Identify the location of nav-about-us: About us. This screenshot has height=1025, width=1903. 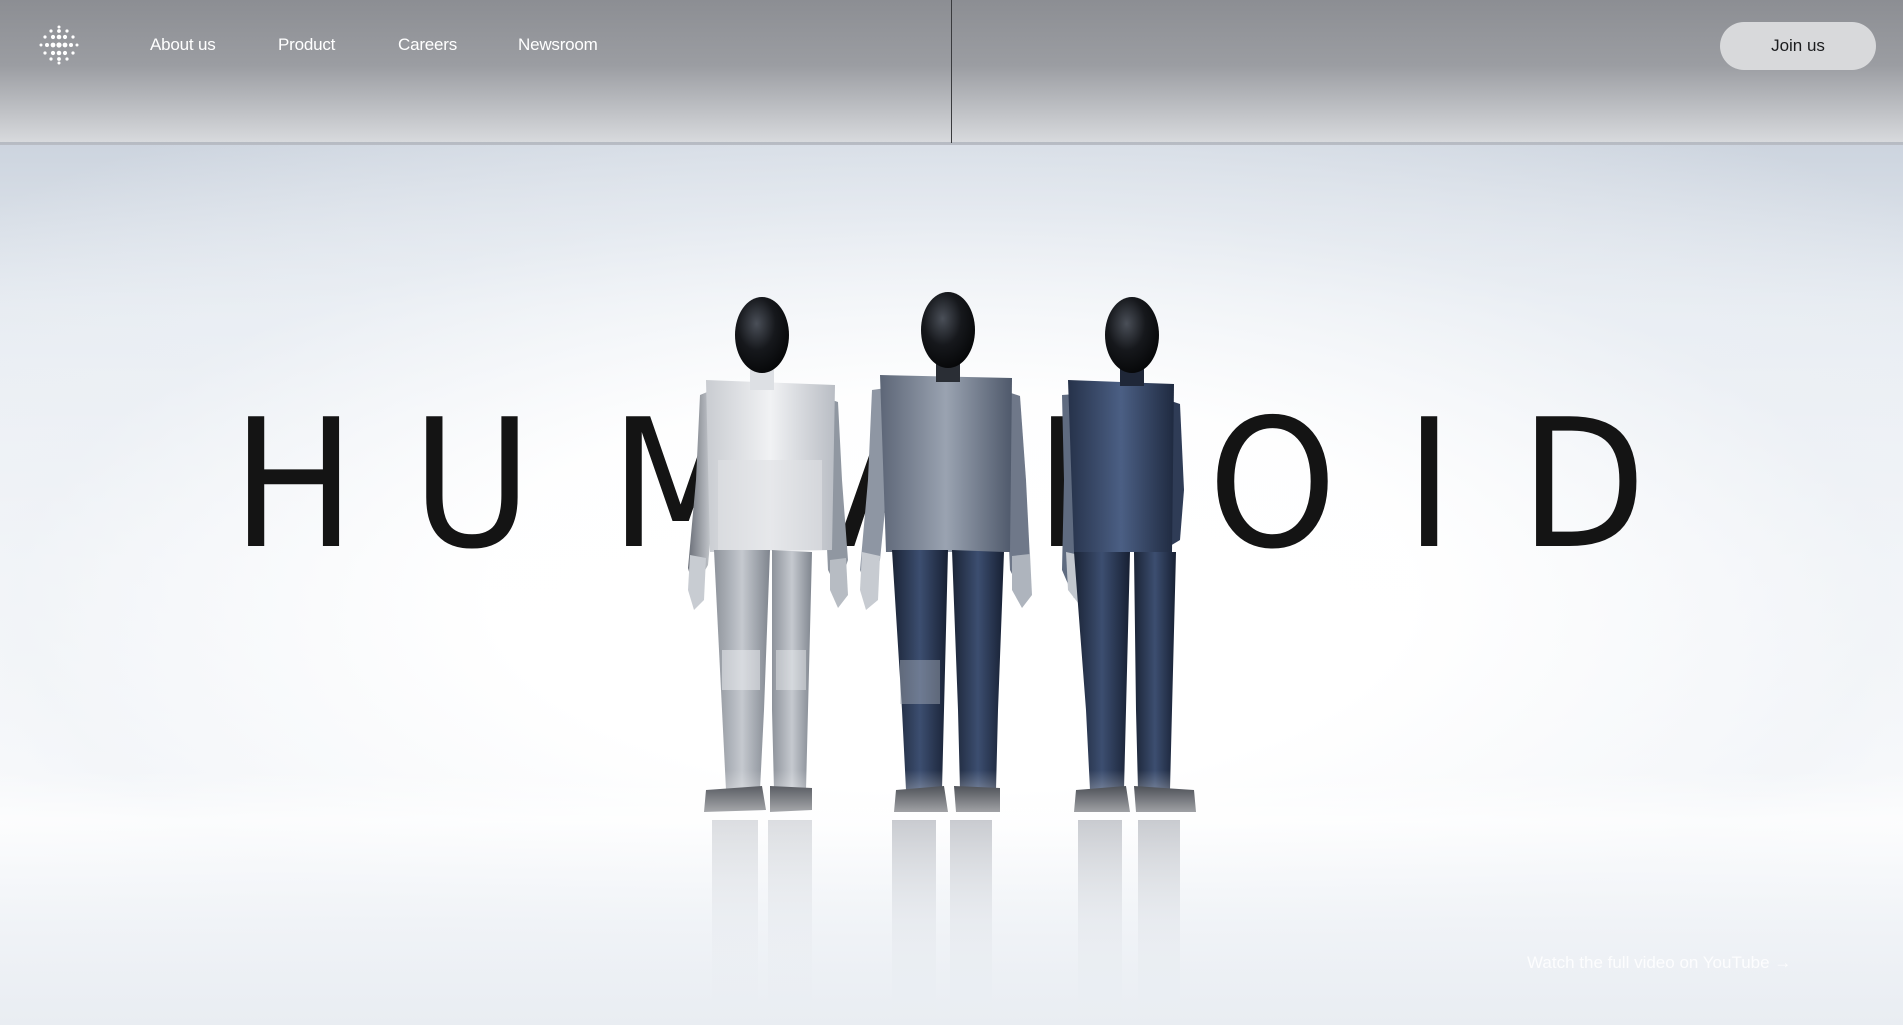
(183, 45).